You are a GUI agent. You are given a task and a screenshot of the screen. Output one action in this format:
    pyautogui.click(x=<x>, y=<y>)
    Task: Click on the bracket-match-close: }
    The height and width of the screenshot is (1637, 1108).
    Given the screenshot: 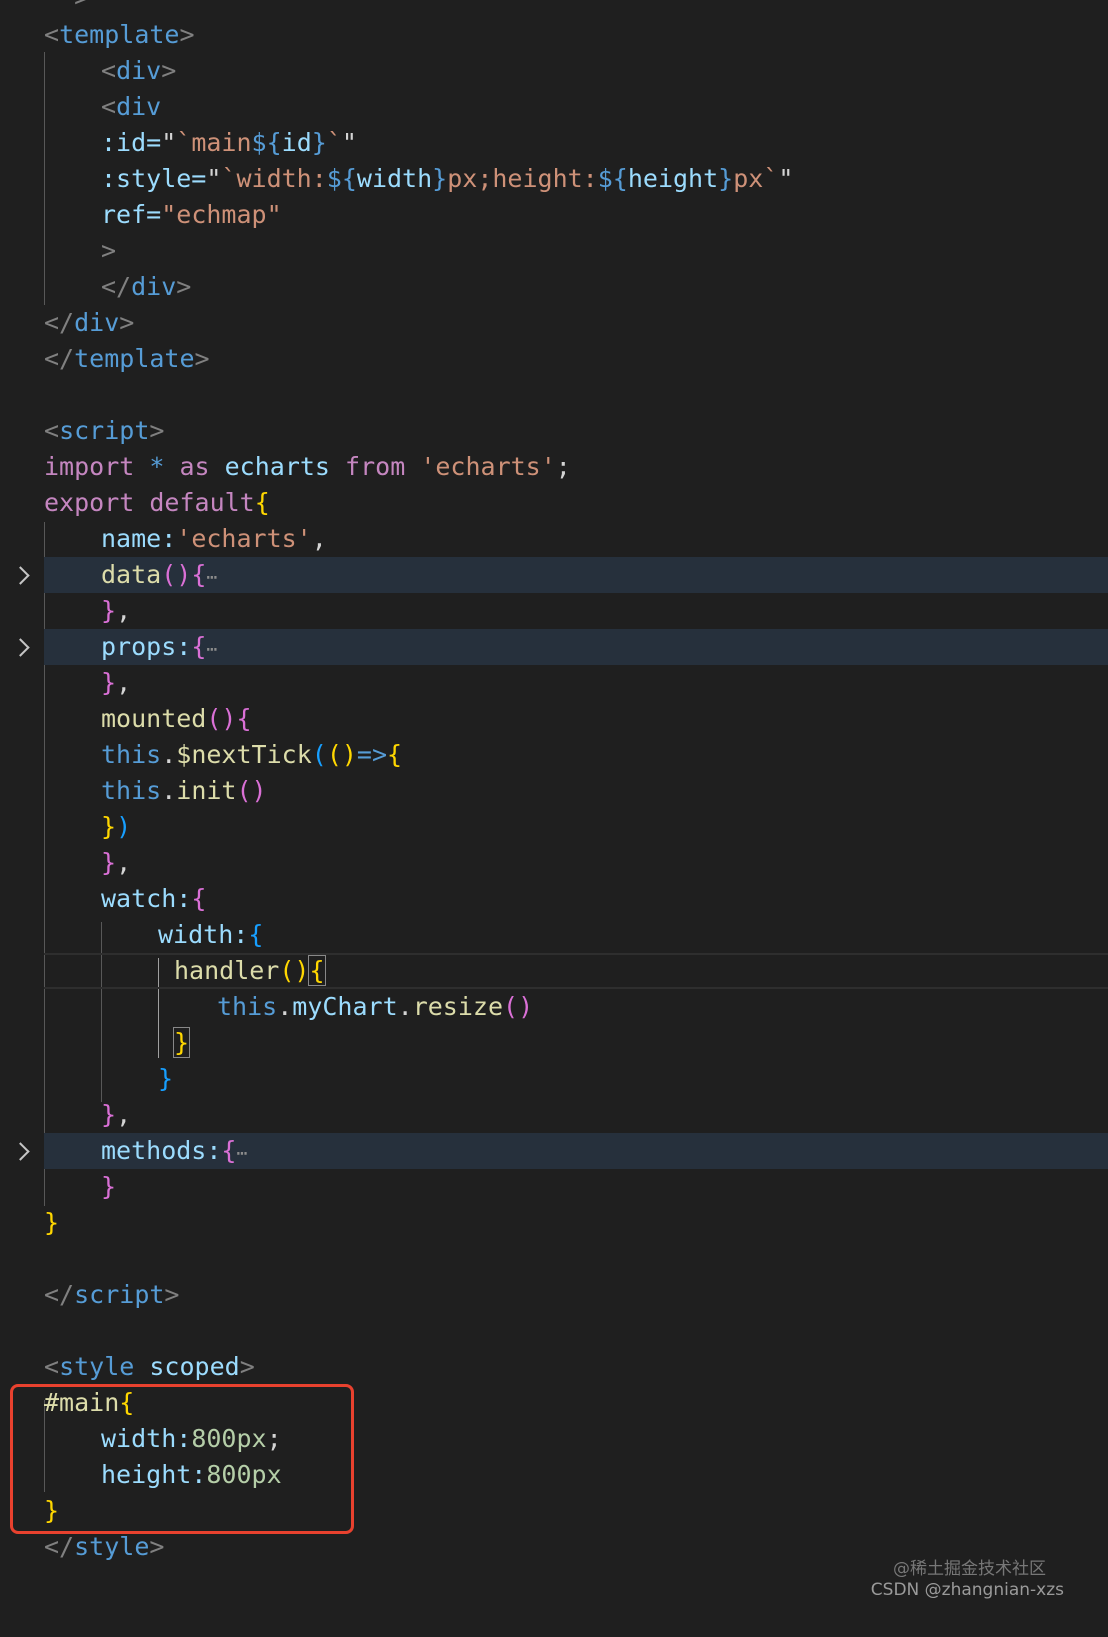 What is the action you would take?
    pyautogui.click(x=181, y=1042)
    